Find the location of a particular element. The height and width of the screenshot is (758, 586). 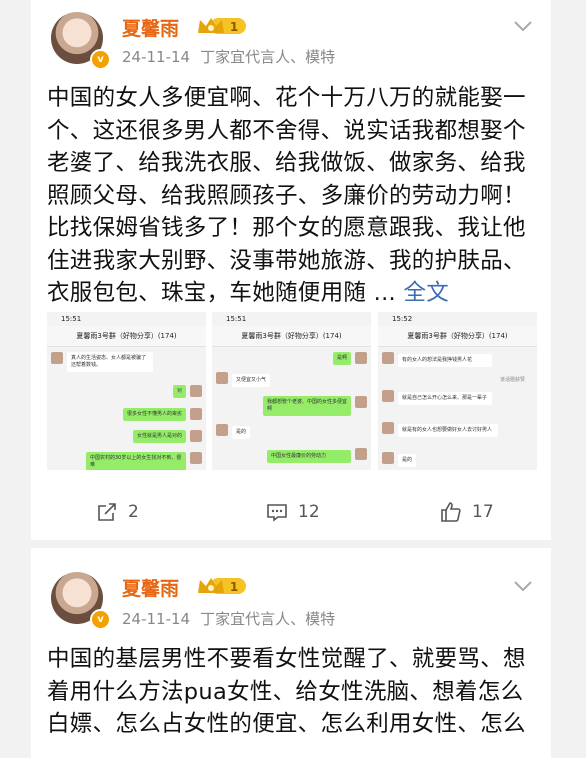

chat-message: 很多女性不懂男人的卑劣 is located at coordinates (154, 414).